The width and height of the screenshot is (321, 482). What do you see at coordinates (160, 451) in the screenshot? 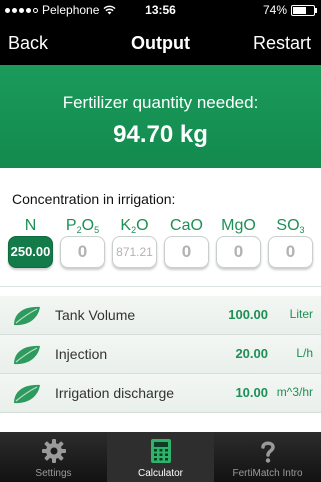
I see `calculator-icon` at bounding box center [160, 451].